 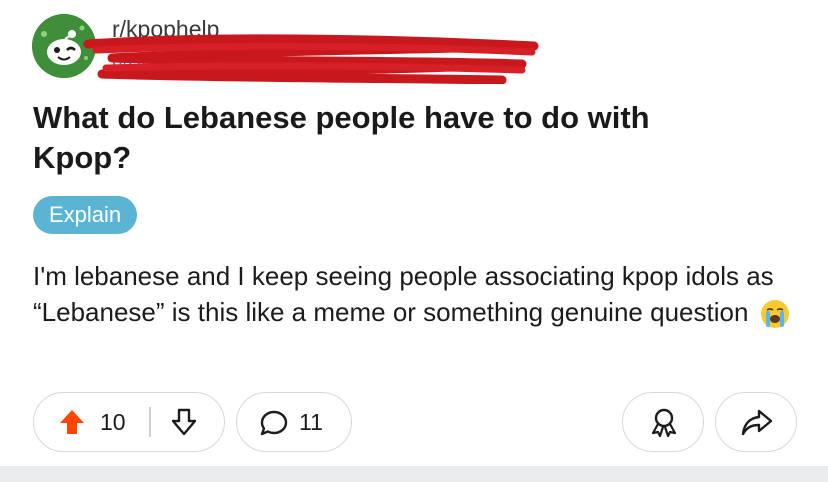 What do you see at coordinates (774, 314) in the screenshot?
I see `loudly-crying-face-icon` at bounding box center [774, 314].